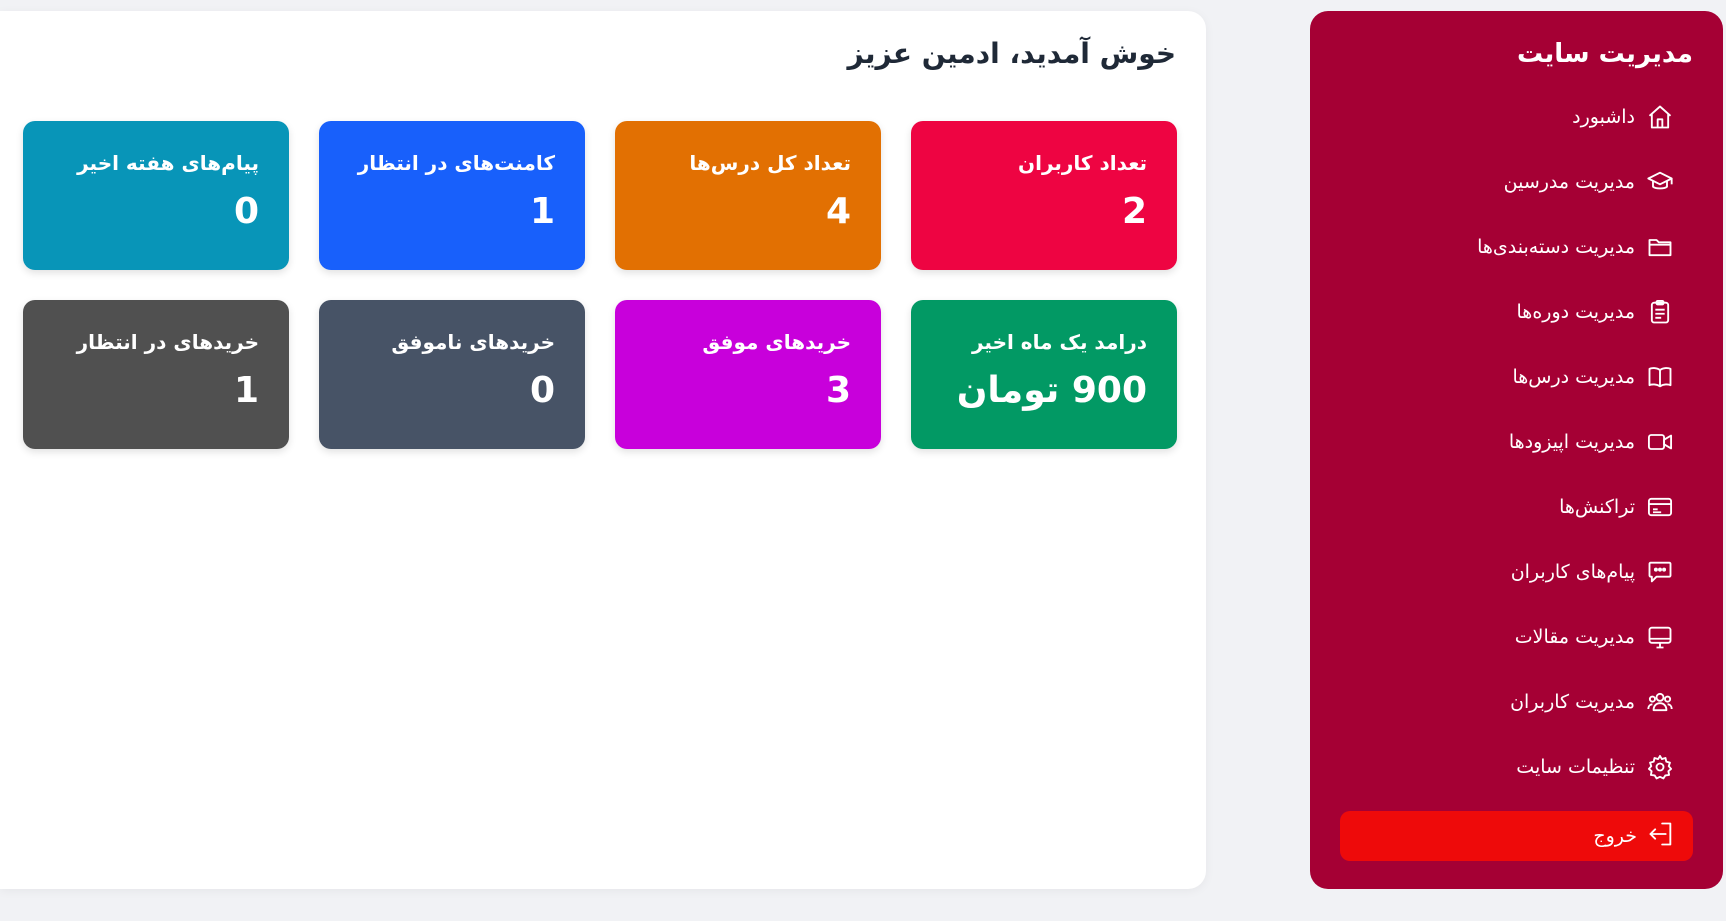 The height and width of the screenshot is (921, 1726). I want to click on sidebar-item-label: مدیریت درس‌ها, so click(1573, 377).